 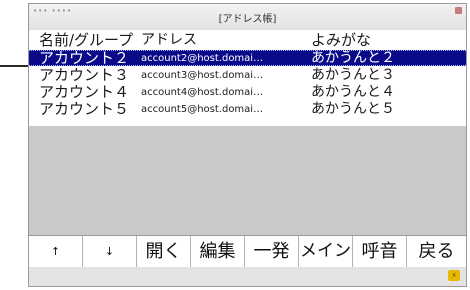 I want to click on battery-icon: ⚡, so click(x=454, y=275).